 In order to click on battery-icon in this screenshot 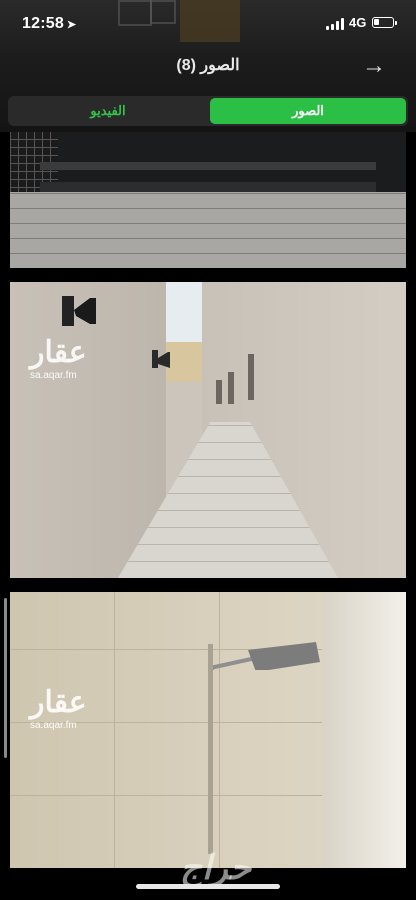, I will do `click(384, 22)`.